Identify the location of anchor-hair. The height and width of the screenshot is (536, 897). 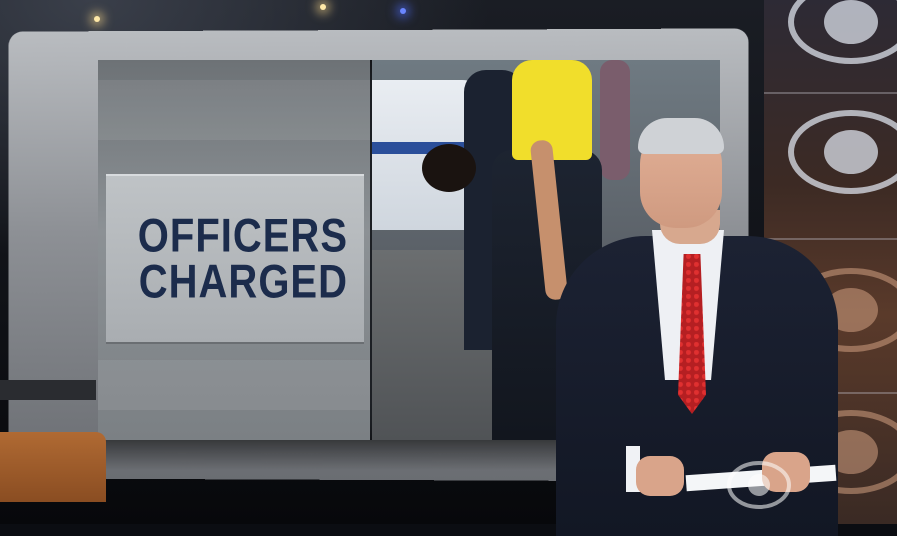
(681, 136).